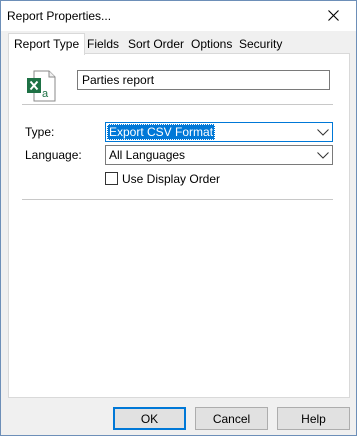 The image size is (357, 436). What do you see at coordinates (231, 418) in the screenshot?
I see `cancel-button: Cancel` at bounding box center [231, 418].